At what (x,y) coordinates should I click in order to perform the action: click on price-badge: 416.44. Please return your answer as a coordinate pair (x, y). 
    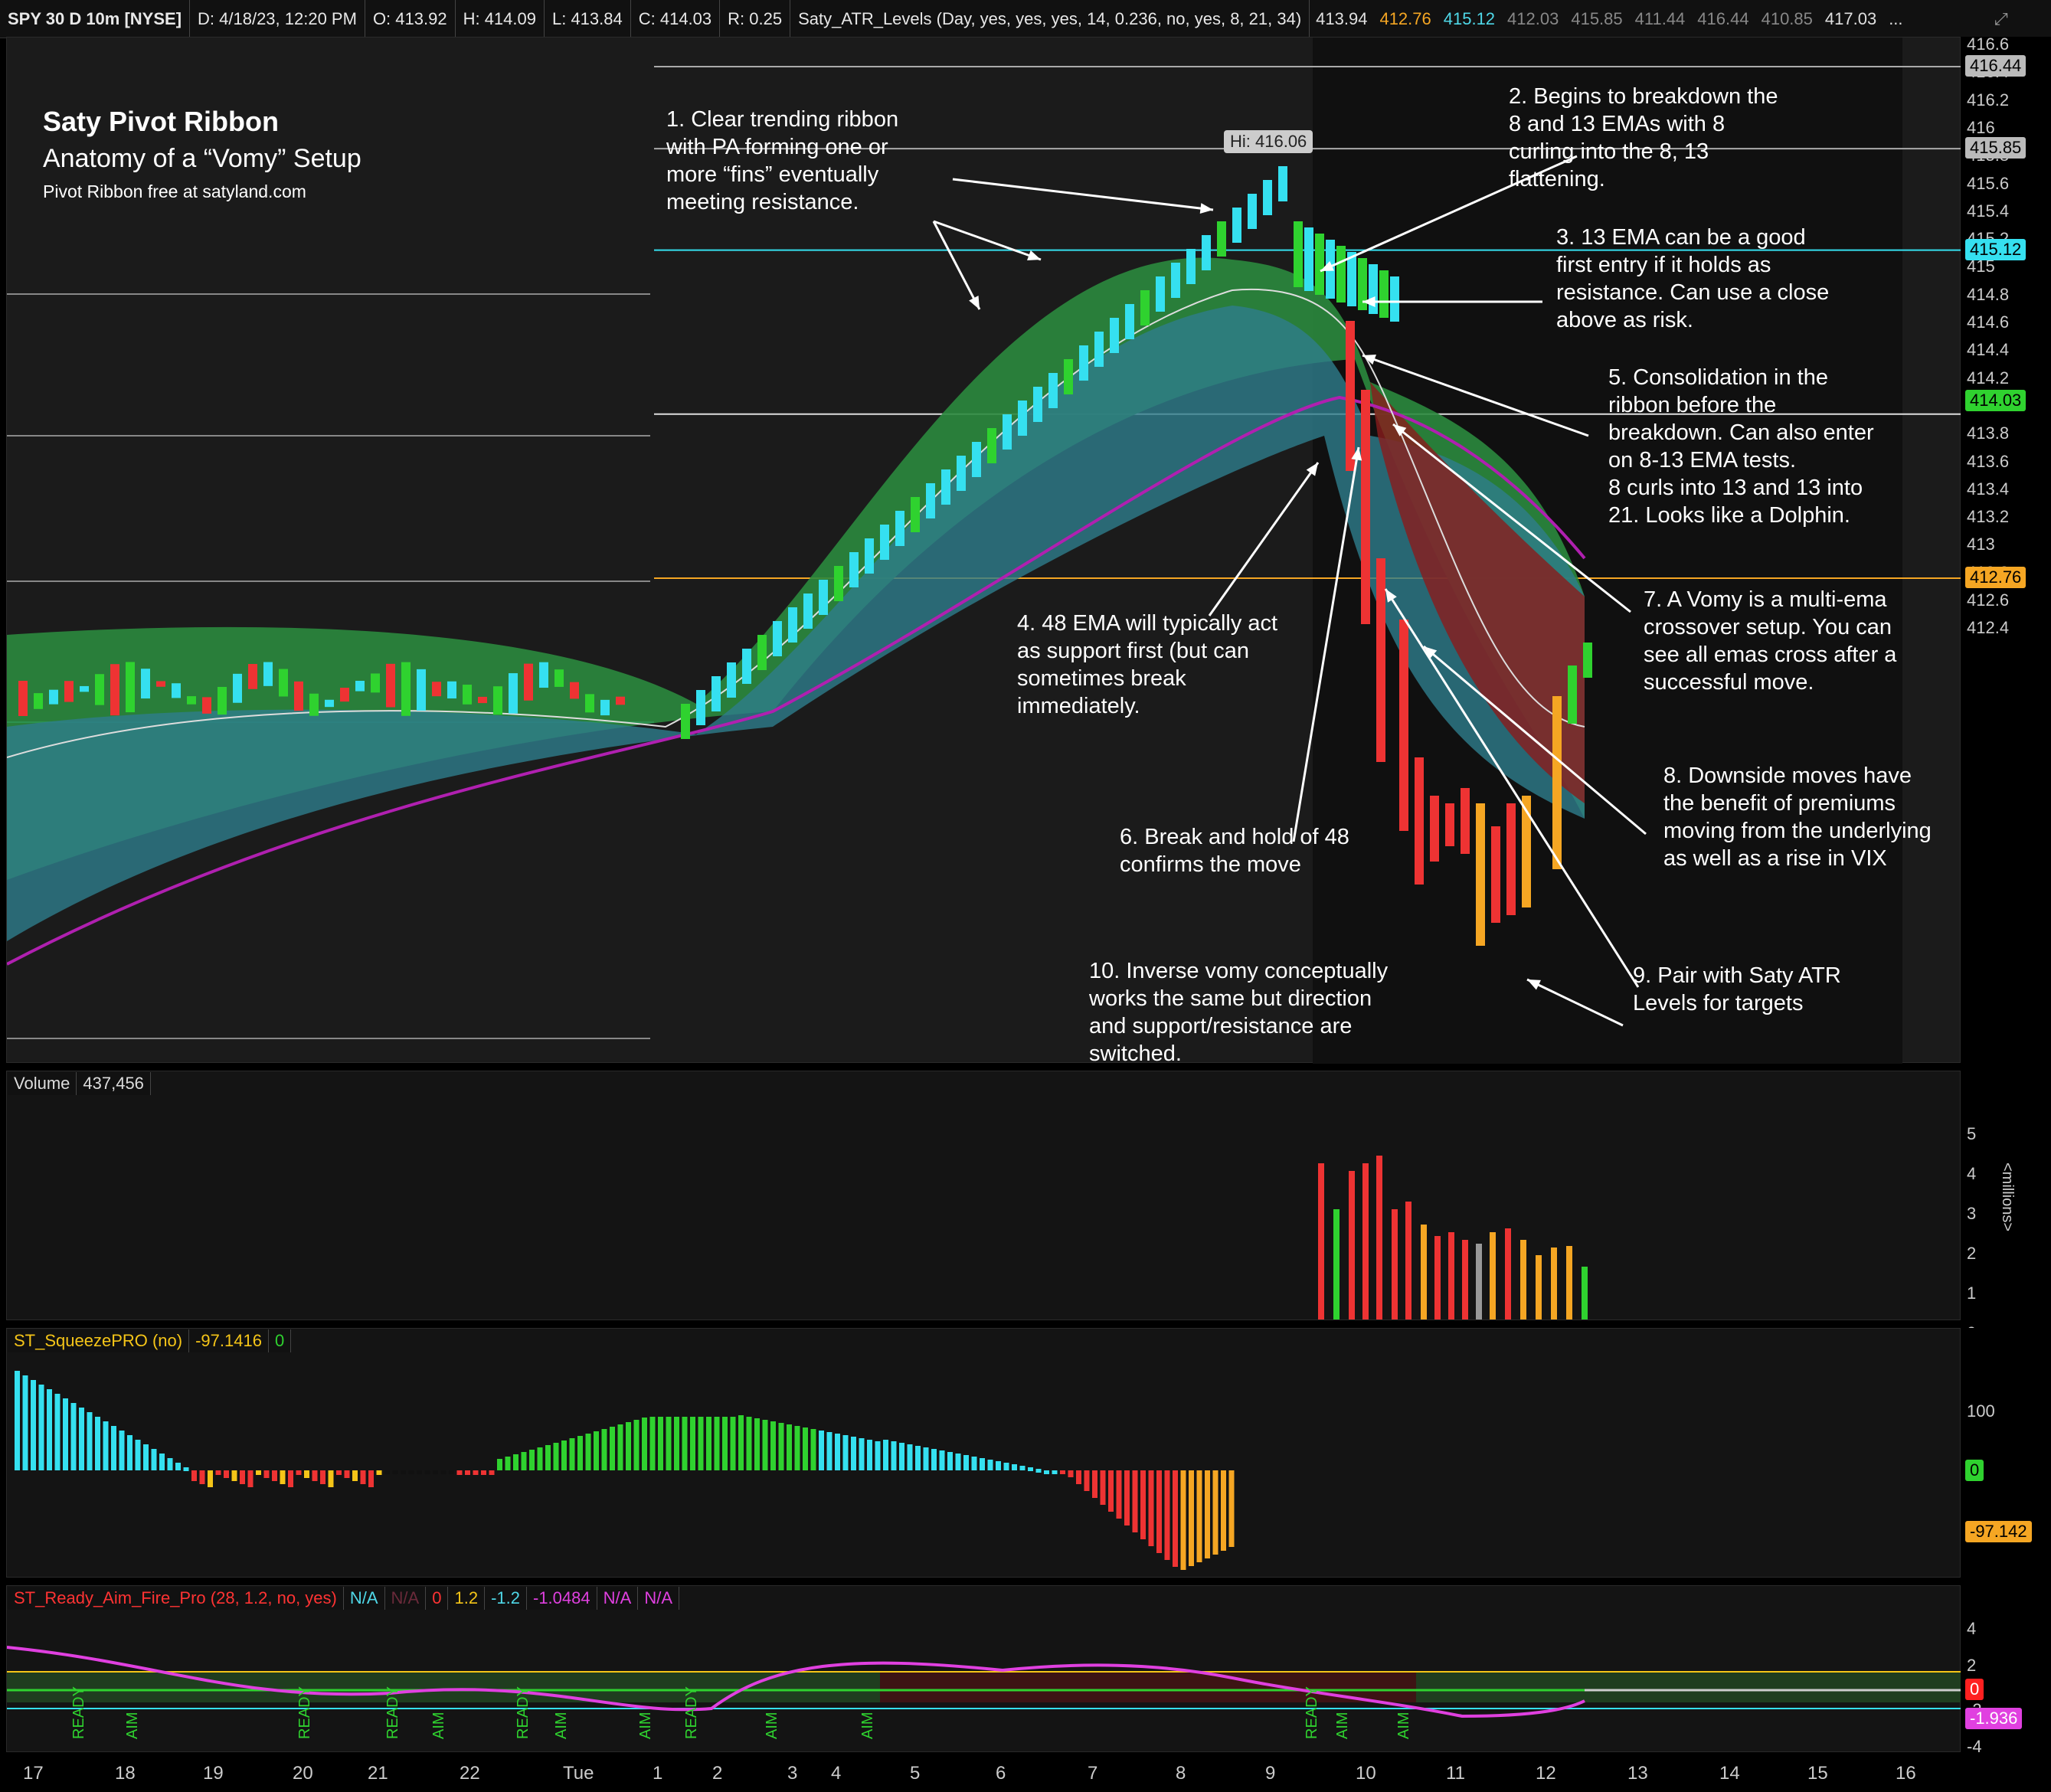
    Looking at the image, I should click on (1995, 66).